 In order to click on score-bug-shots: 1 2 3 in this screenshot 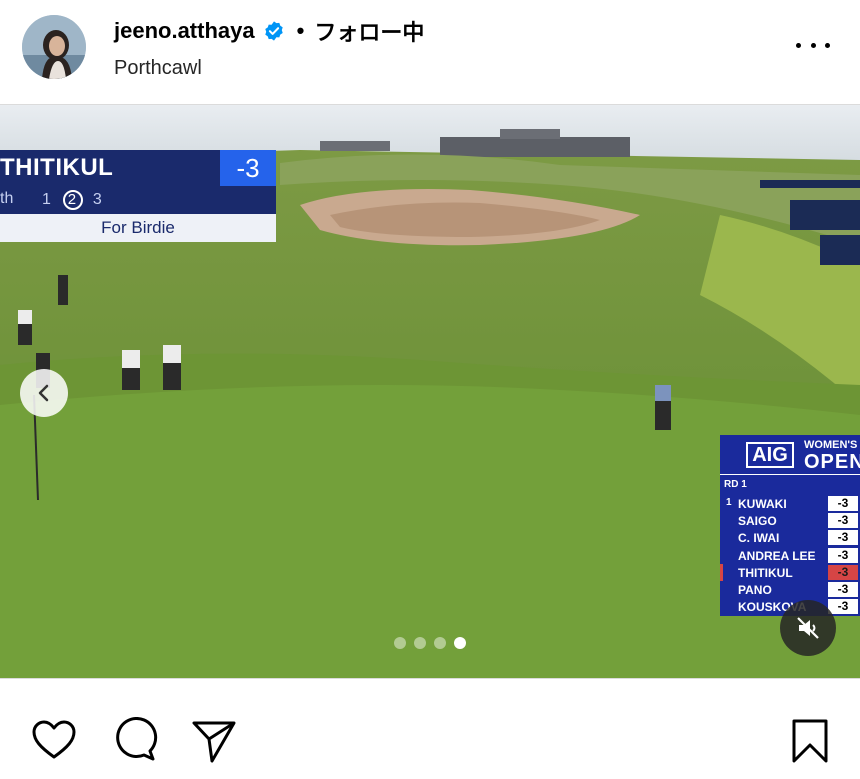, I will do `click(73, 200)`.